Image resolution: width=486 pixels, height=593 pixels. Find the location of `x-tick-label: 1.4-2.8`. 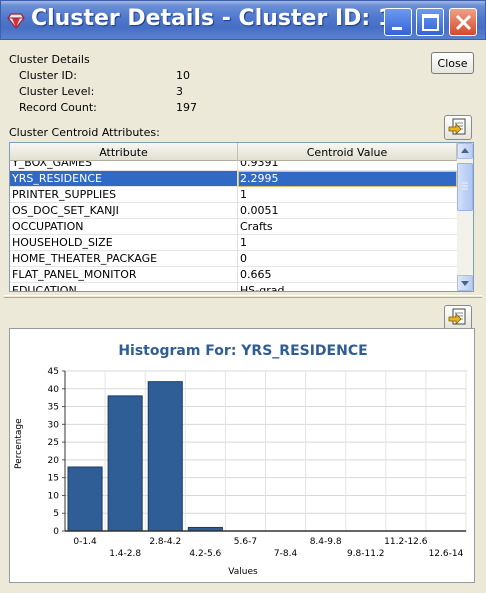

x-tick-label: 1.4-2.8 is located at coordinates (125, 554).